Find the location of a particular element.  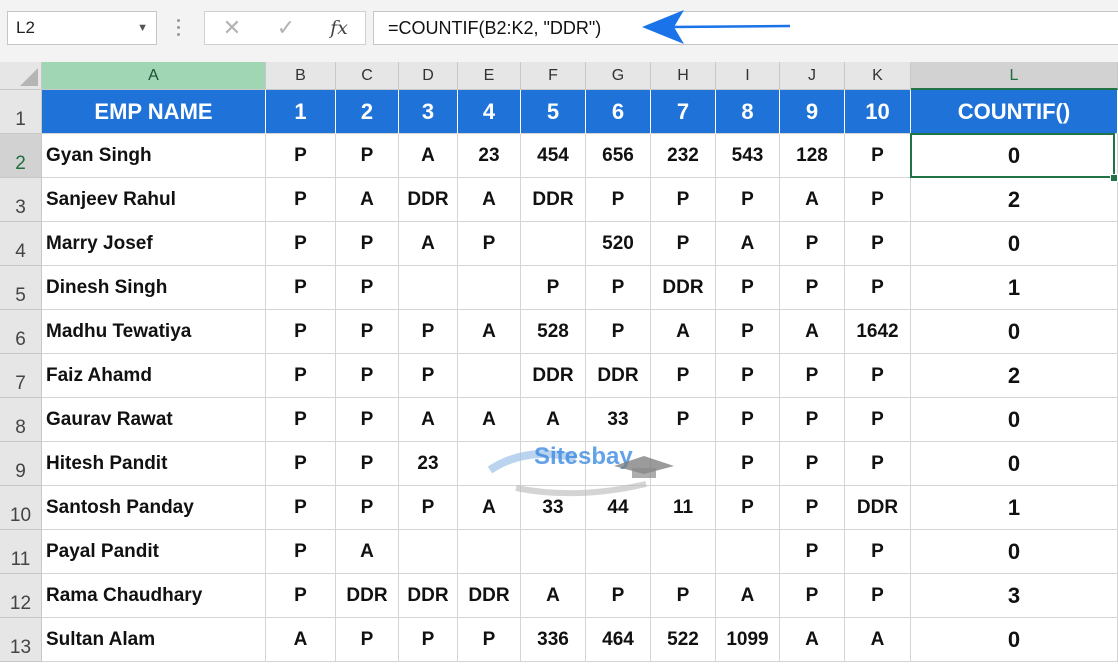

employee-name-cell: Madhu Tewatiya is located at coordinates (154, 332).